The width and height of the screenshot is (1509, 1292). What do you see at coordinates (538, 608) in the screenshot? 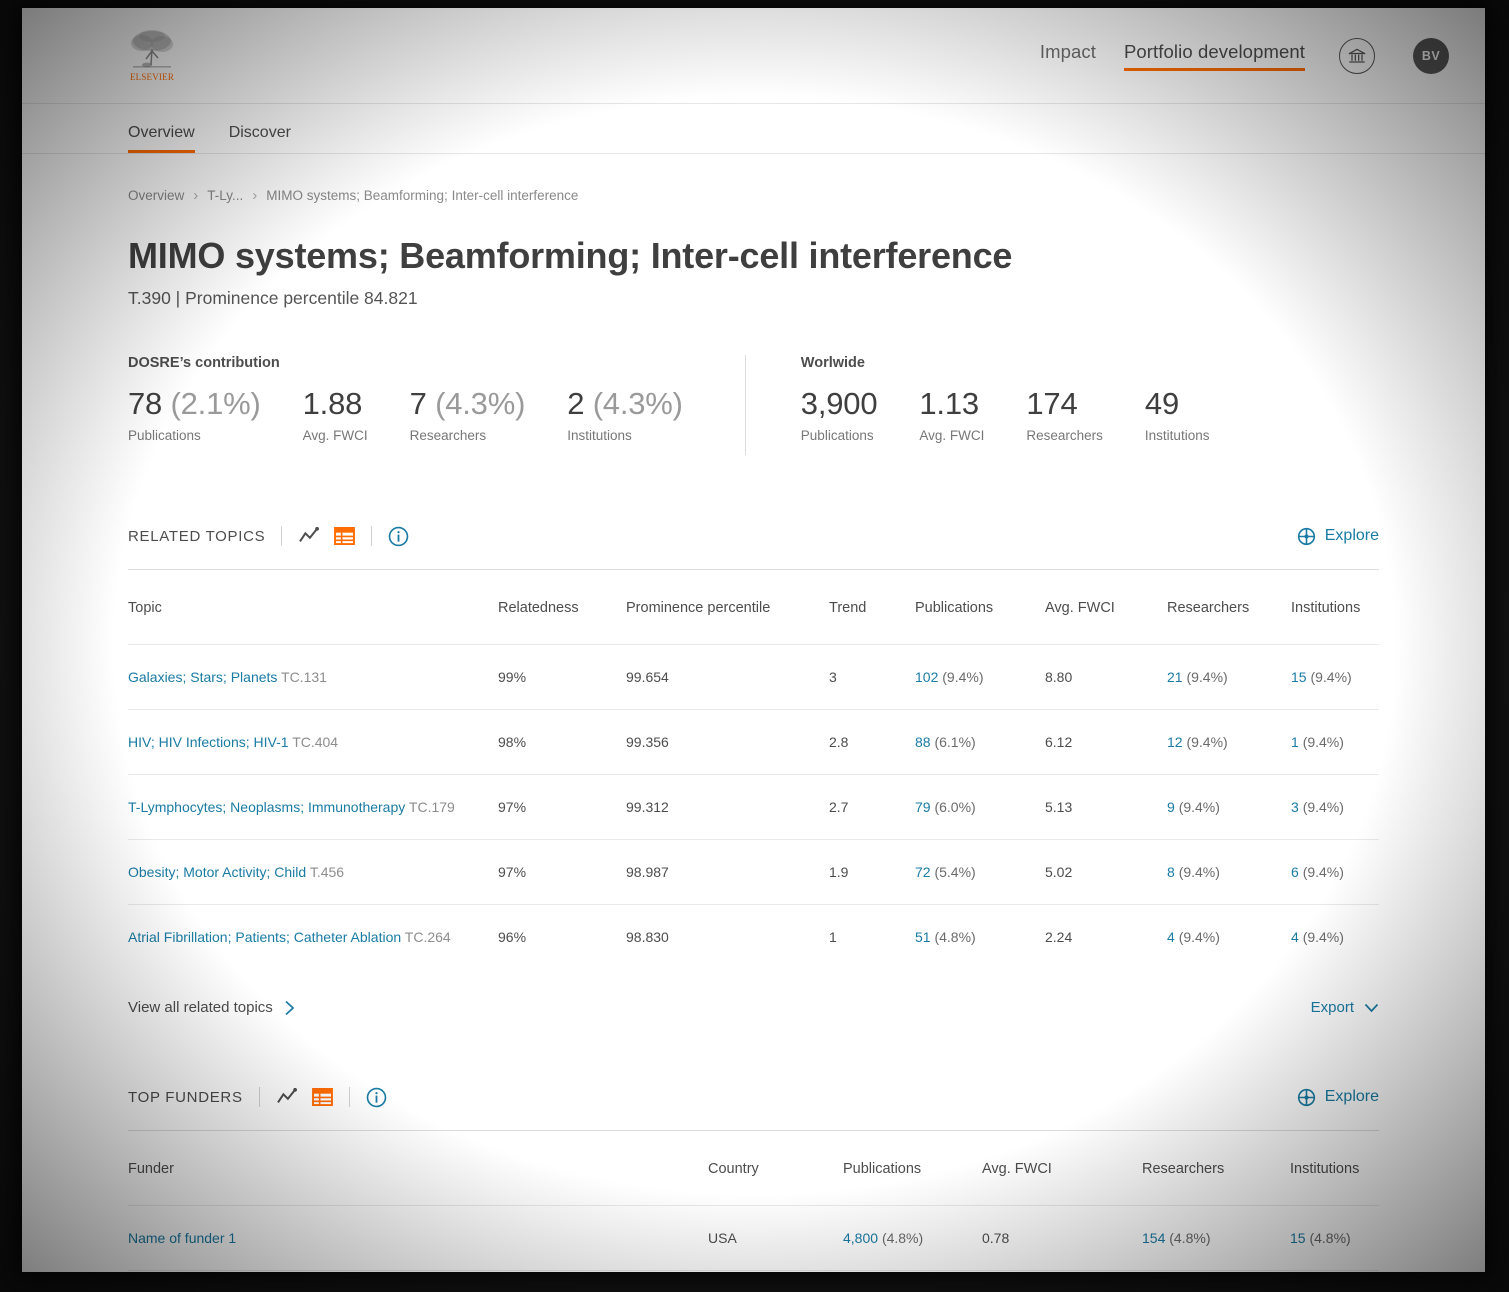
I see `col-relatedness: Relatedness` at bounding box center [538, 608].